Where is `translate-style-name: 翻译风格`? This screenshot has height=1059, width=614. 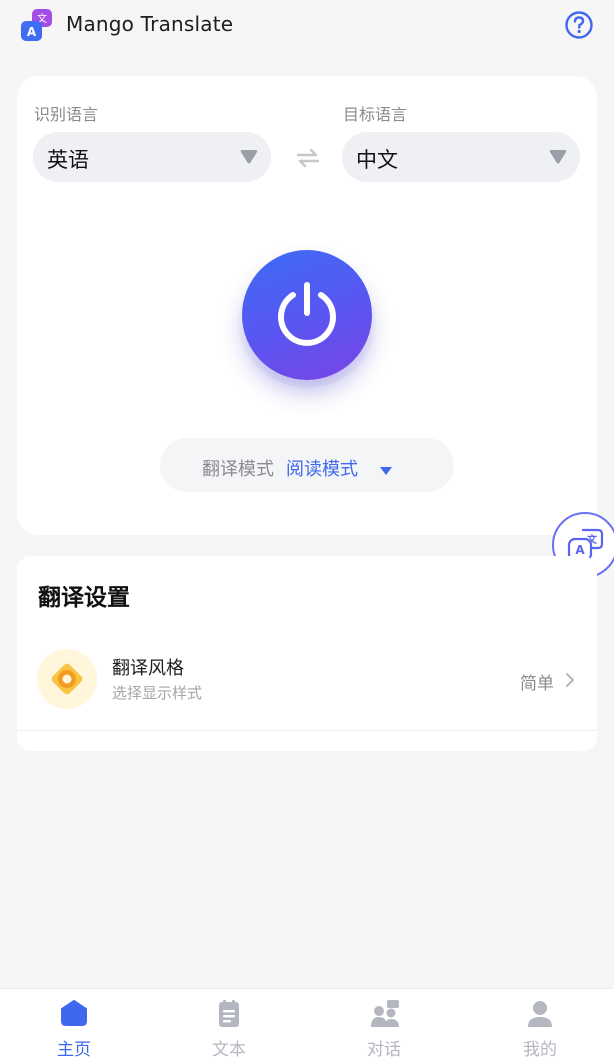 translate-style-name: 翻译风格 is located at coordinates (148, 668).